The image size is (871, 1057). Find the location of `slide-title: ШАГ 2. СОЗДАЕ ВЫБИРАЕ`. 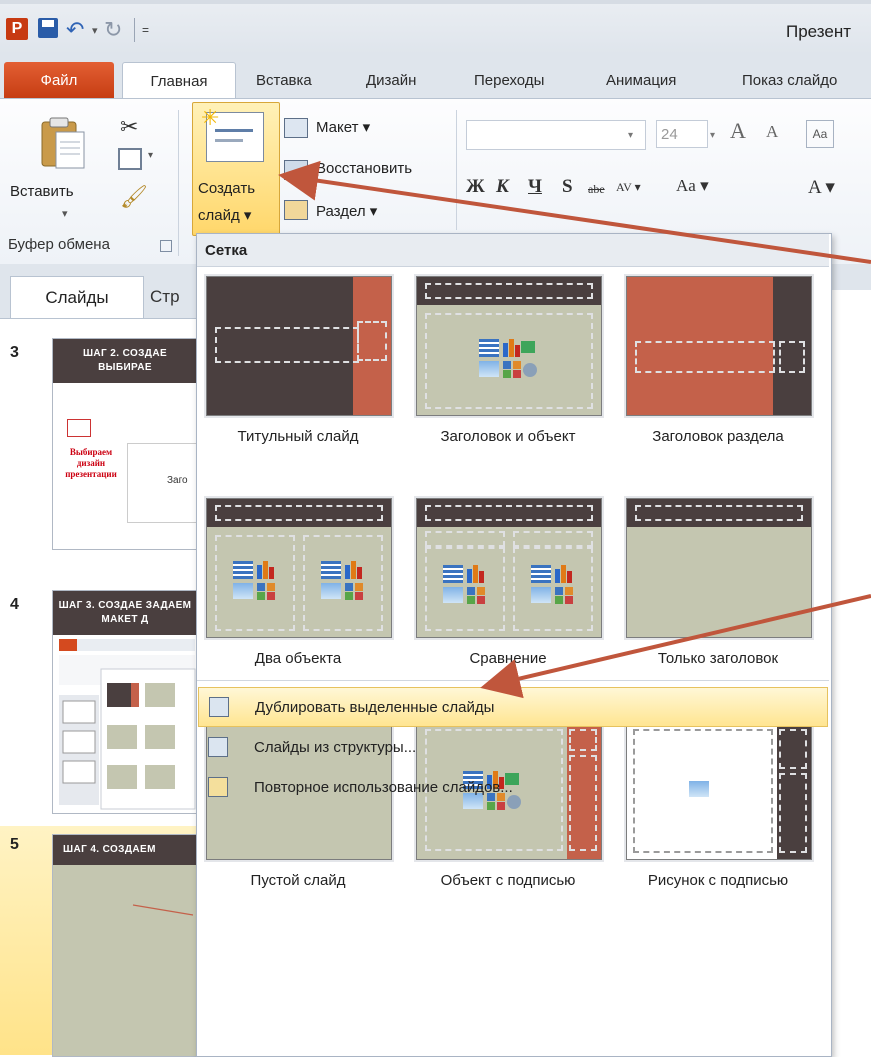

slide-title: ШАГ 2. СОЗДАЕ ВЫБИРАЕ is located at coordinates (125, 361).